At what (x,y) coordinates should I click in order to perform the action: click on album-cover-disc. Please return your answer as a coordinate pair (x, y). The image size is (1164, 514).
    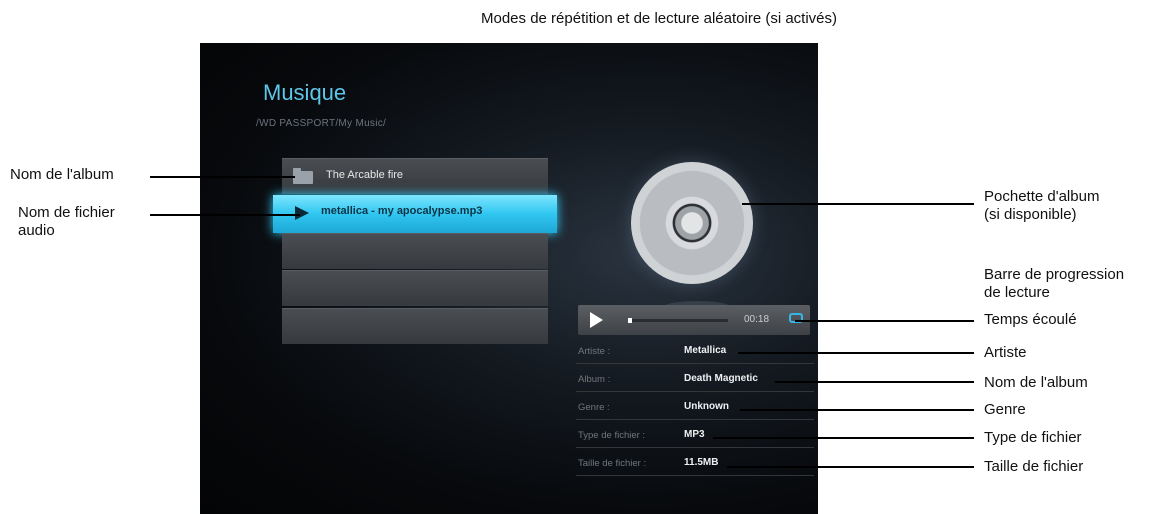
    Looking at the image, I should click on (692, 223).